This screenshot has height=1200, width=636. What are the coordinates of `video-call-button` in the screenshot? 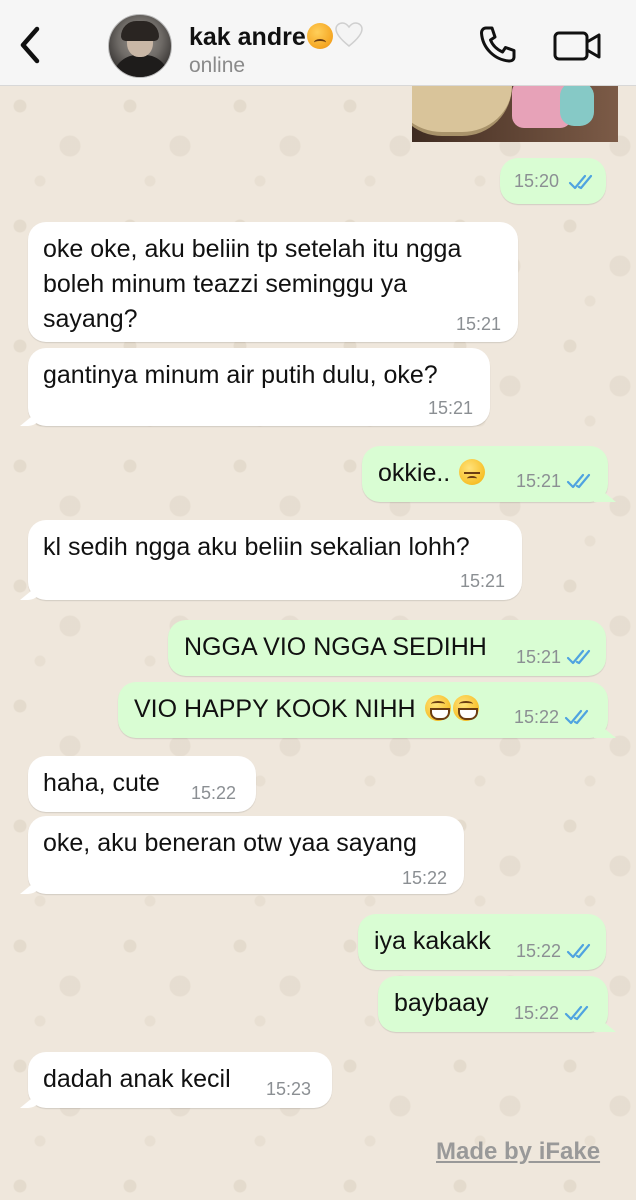 It's located at (578, 46).